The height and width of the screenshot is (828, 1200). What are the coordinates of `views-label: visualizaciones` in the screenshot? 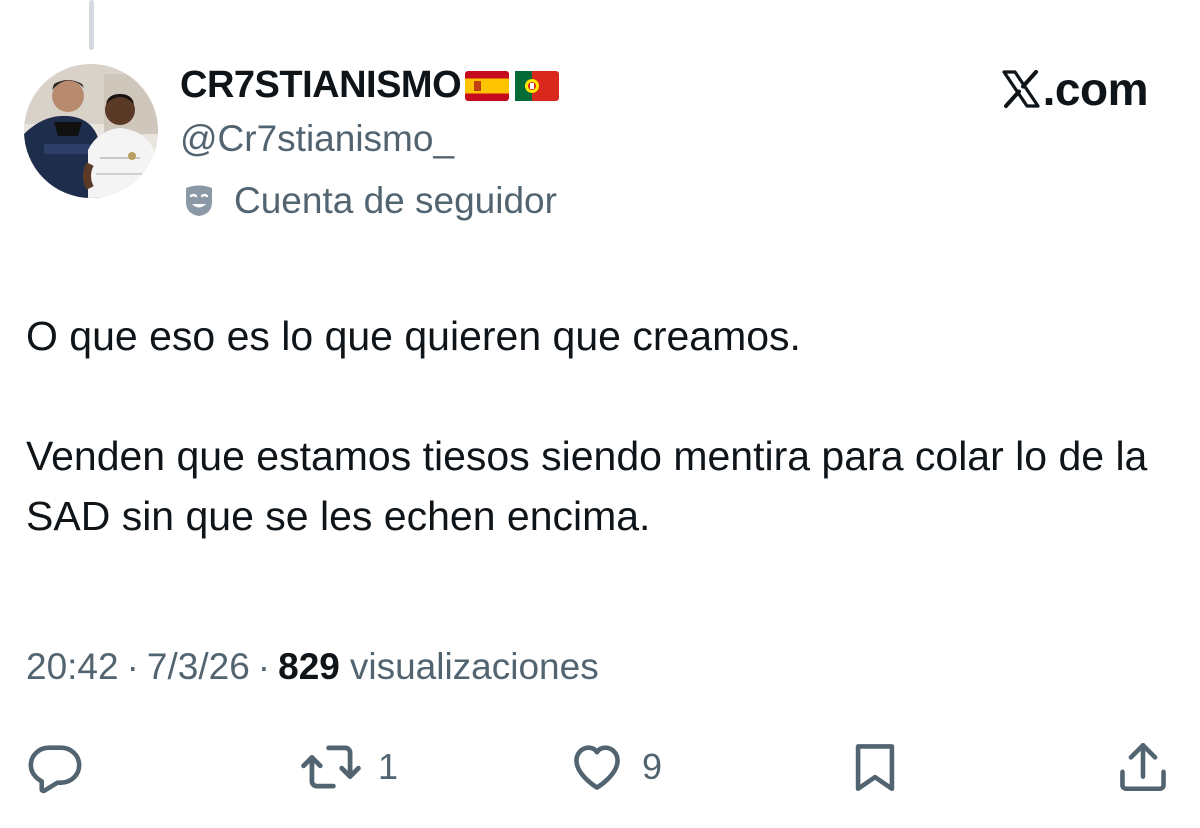 It's located at (474, 666).